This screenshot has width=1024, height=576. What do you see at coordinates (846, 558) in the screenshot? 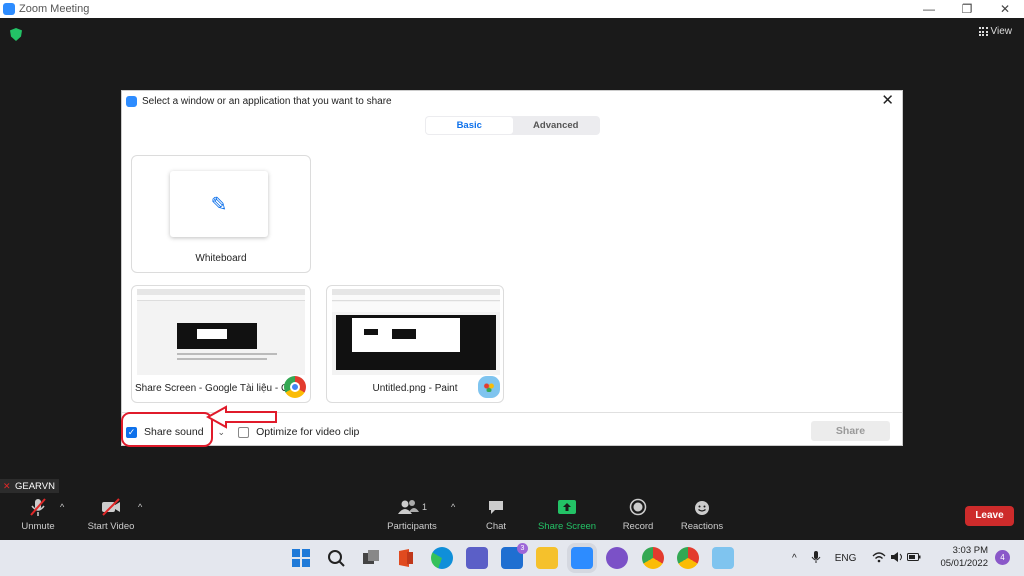
I see `language-indicator: ENG` at bounding box center [846, 558].